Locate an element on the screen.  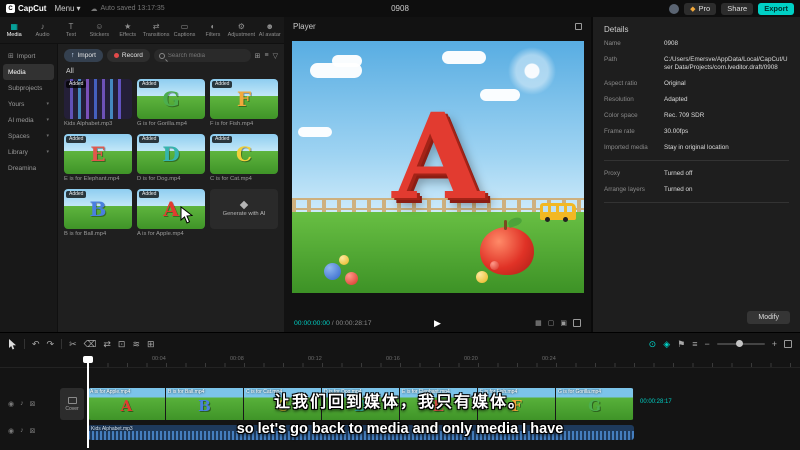
sidebar-item-dreamina: Dreamina is located at coordinates (28, 168).